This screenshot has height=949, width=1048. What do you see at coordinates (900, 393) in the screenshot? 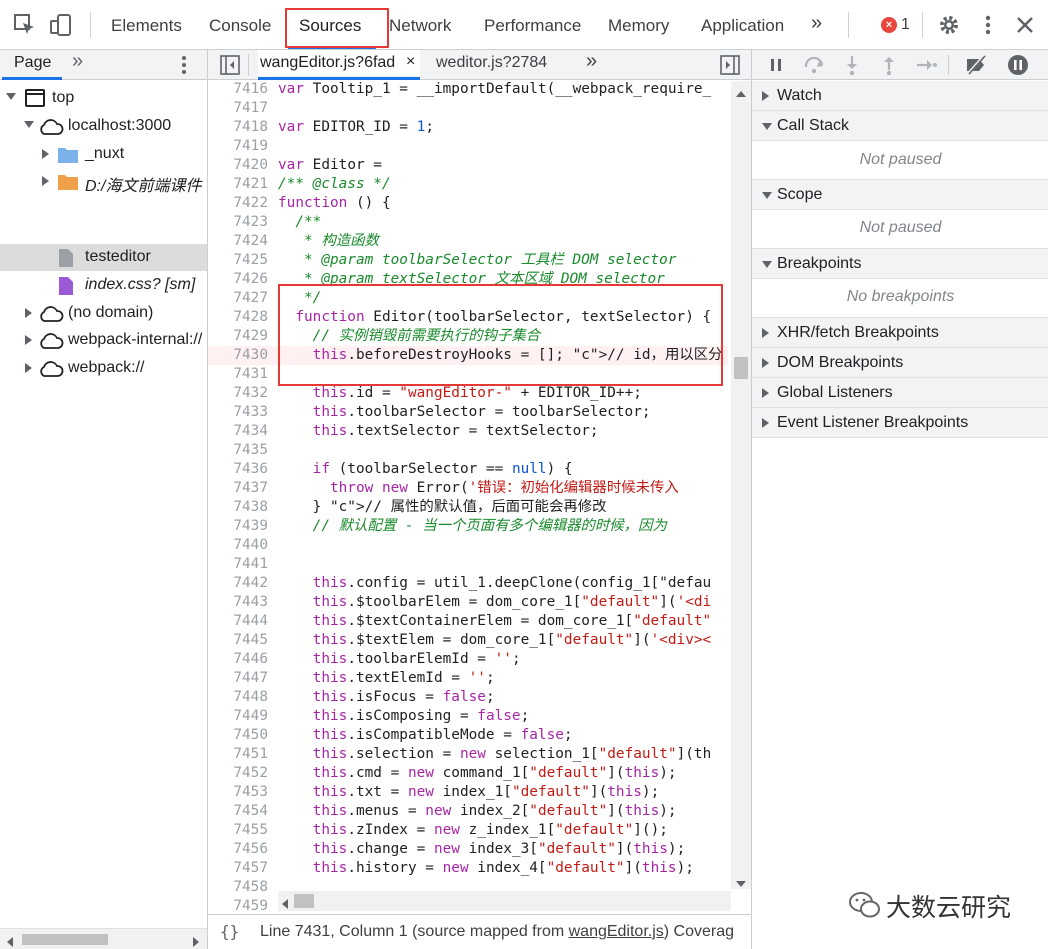
I see `pane-global-listeners: Global Listeners` at bounding box center [900, 393].